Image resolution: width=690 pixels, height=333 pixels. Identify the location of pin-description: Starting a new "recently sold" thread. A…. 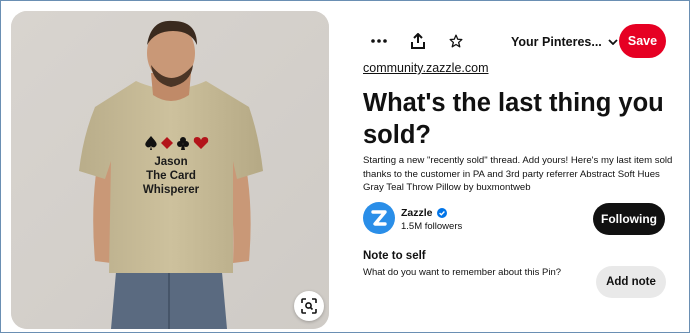
(518, 174).